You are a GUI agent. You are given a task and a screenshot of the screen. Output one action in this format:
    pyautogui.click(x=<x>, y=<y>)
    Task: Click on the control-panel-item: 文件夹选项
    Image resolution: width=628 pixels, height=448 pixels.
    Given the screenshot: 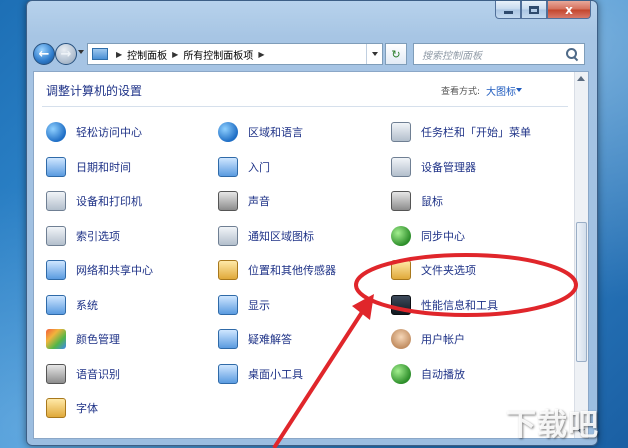 What is the action you would take?
    pyautogui.click(x=433, y=270)
    